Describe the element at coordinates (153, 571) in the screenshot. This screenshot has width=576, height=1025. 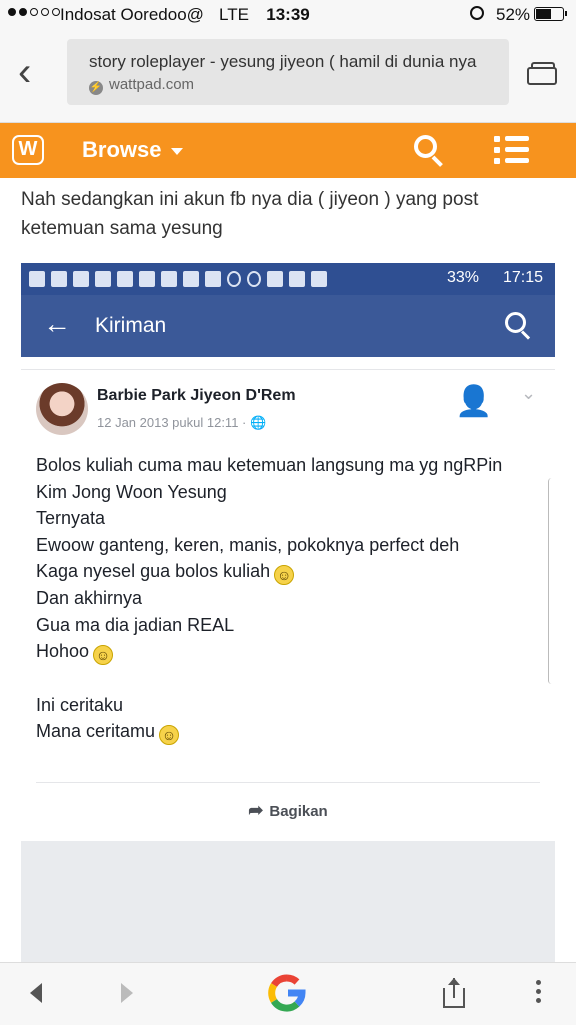
I see `post-line: Kaga nyesel gua bolos kuliah` at that location.